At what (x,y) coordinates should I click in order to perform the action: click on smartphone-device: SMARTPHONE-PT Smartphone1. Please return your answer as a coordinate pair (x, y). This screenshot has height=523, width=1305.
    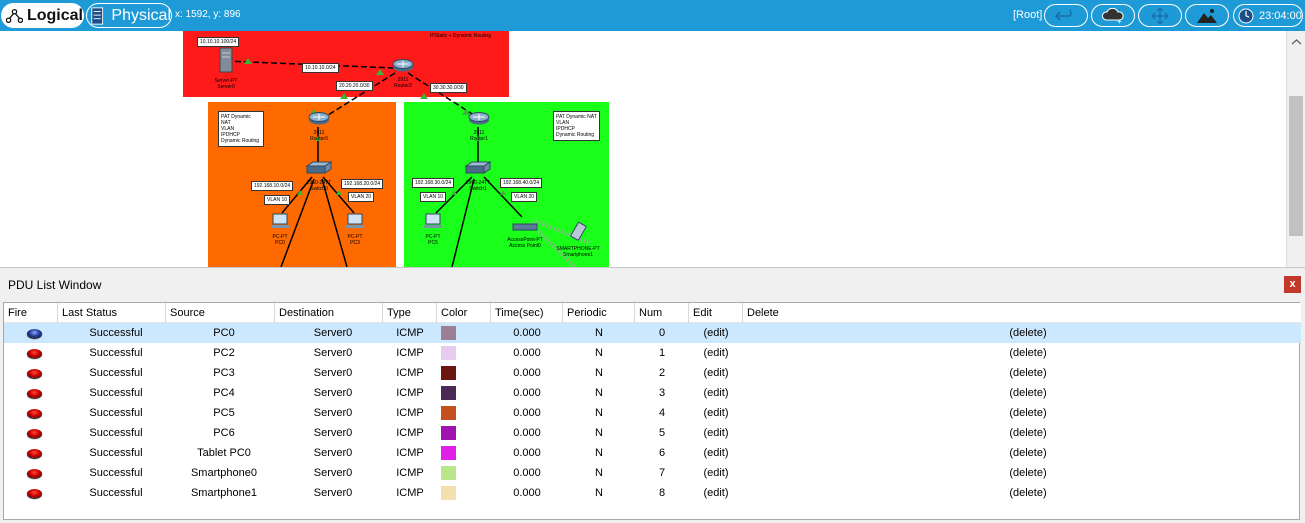
    Looking at the image, I should click on (578, 239).